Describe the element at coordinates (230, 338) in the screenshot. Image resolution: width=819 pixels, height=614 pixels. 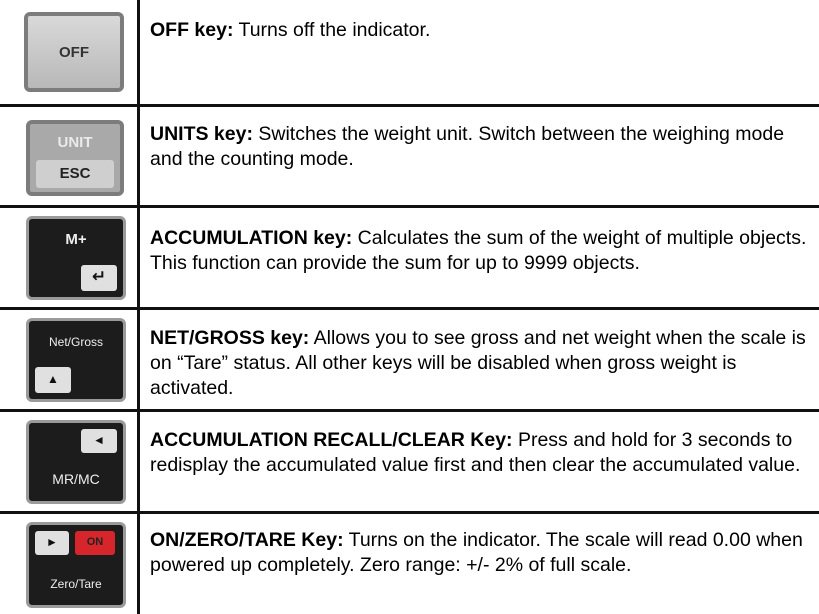
I see `net-gross-key-title: NET/GROSS key:` at that location.